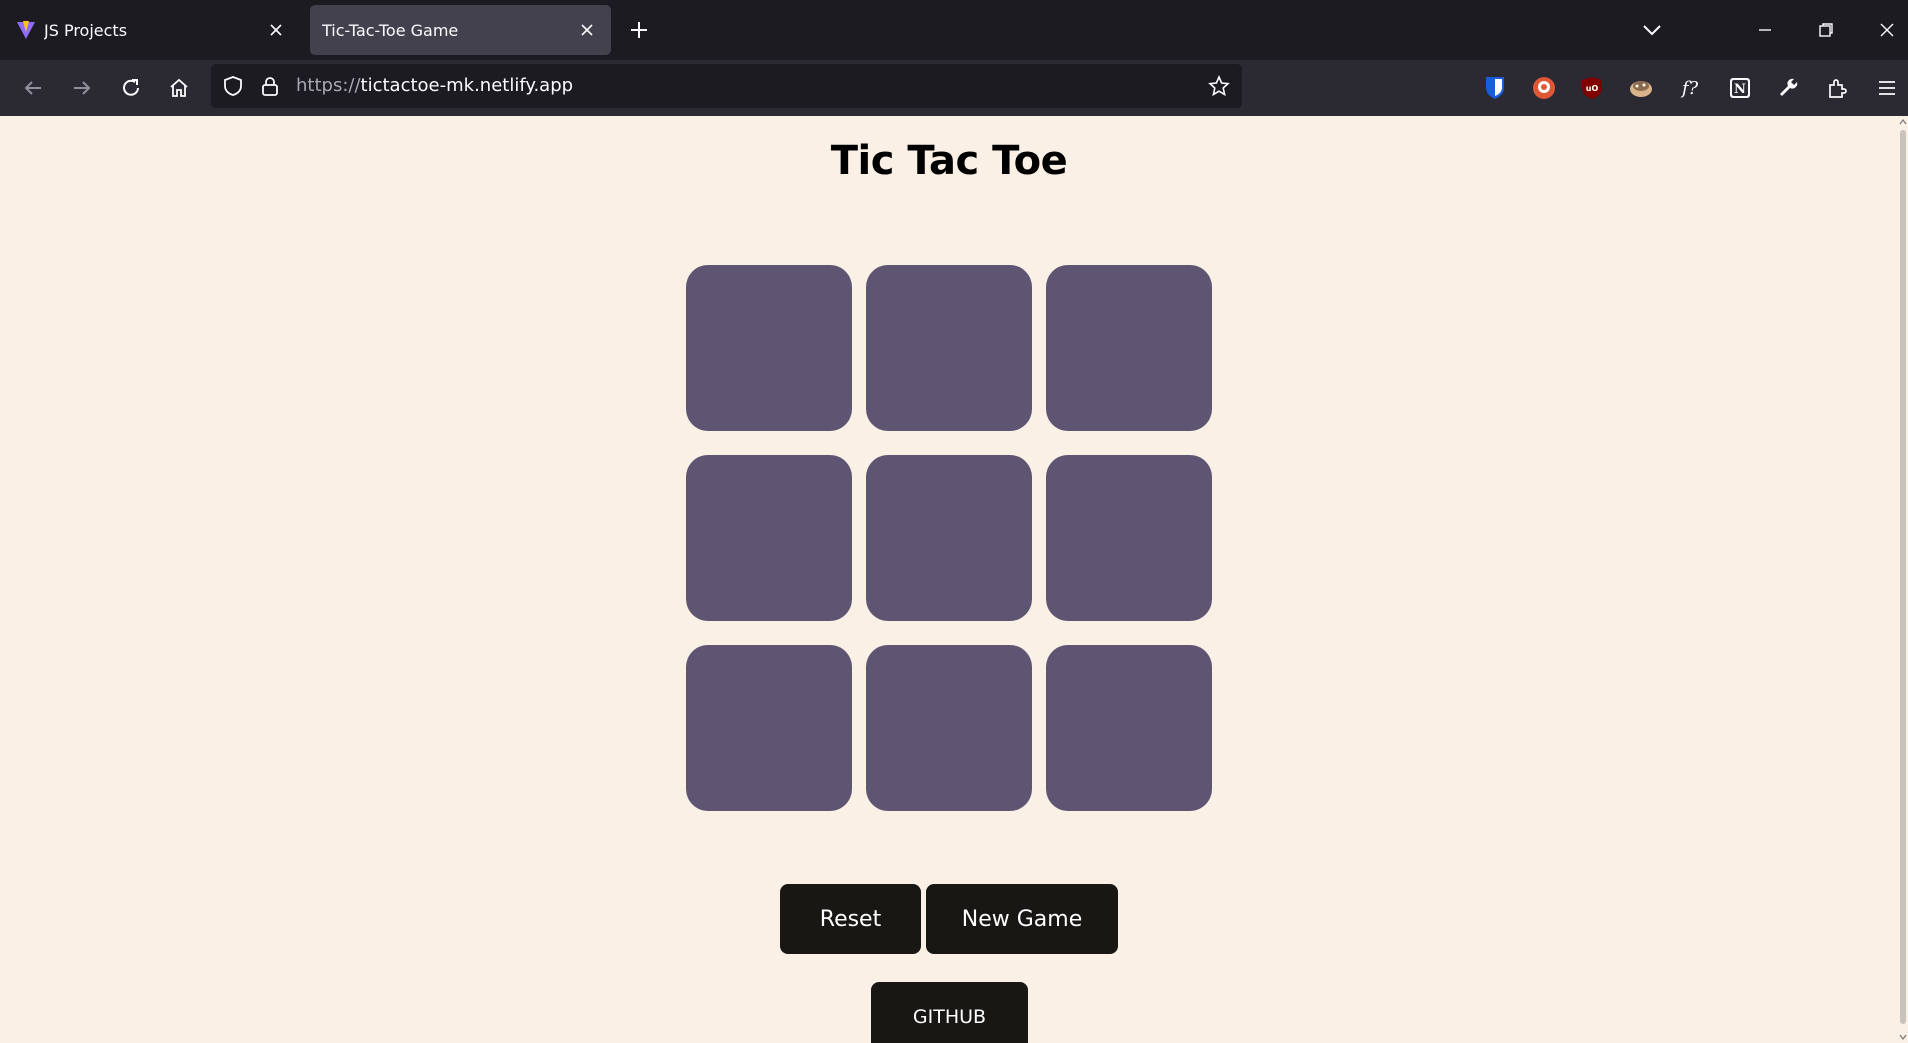 This screenshot has width=1908, height=1043. I want to click on duckduckgo-icon, so click(1544, 88).